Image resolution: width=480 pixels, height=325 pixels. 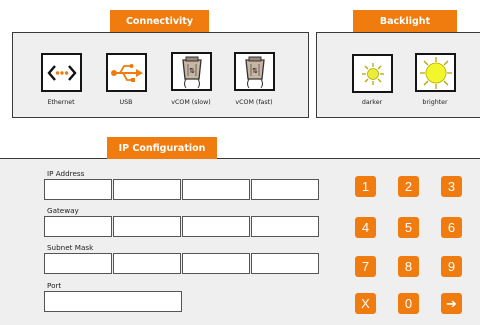 I want to click on vcom-slow-button: ⇅, so click(x=191, y=71).